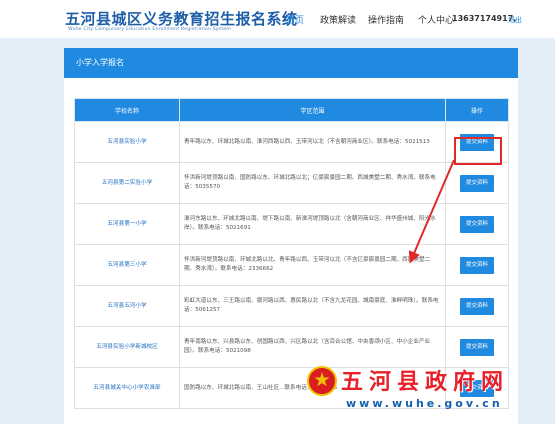 The width and height of the screenshot is (555, 424). What do you see at coordinates (424, 403) in the screenshot?
I see `watermark-url: www.wuhe.gov.cn` at bounding box center [424, 403].